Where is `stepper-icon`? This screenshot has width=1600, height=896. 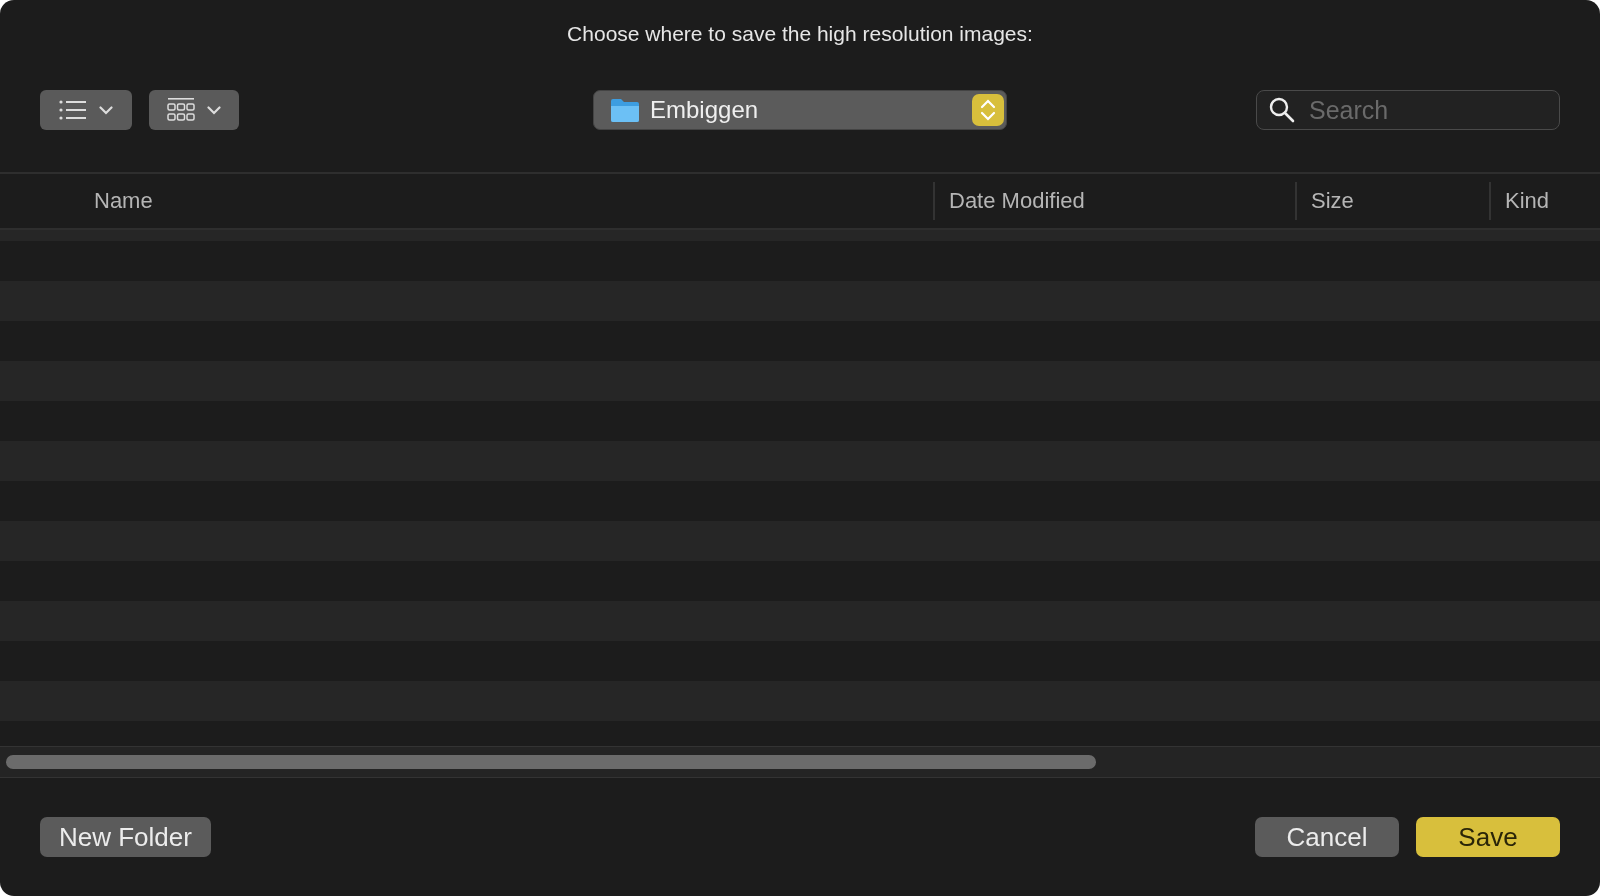
stepper-icon is located at coordinates (988, 110).